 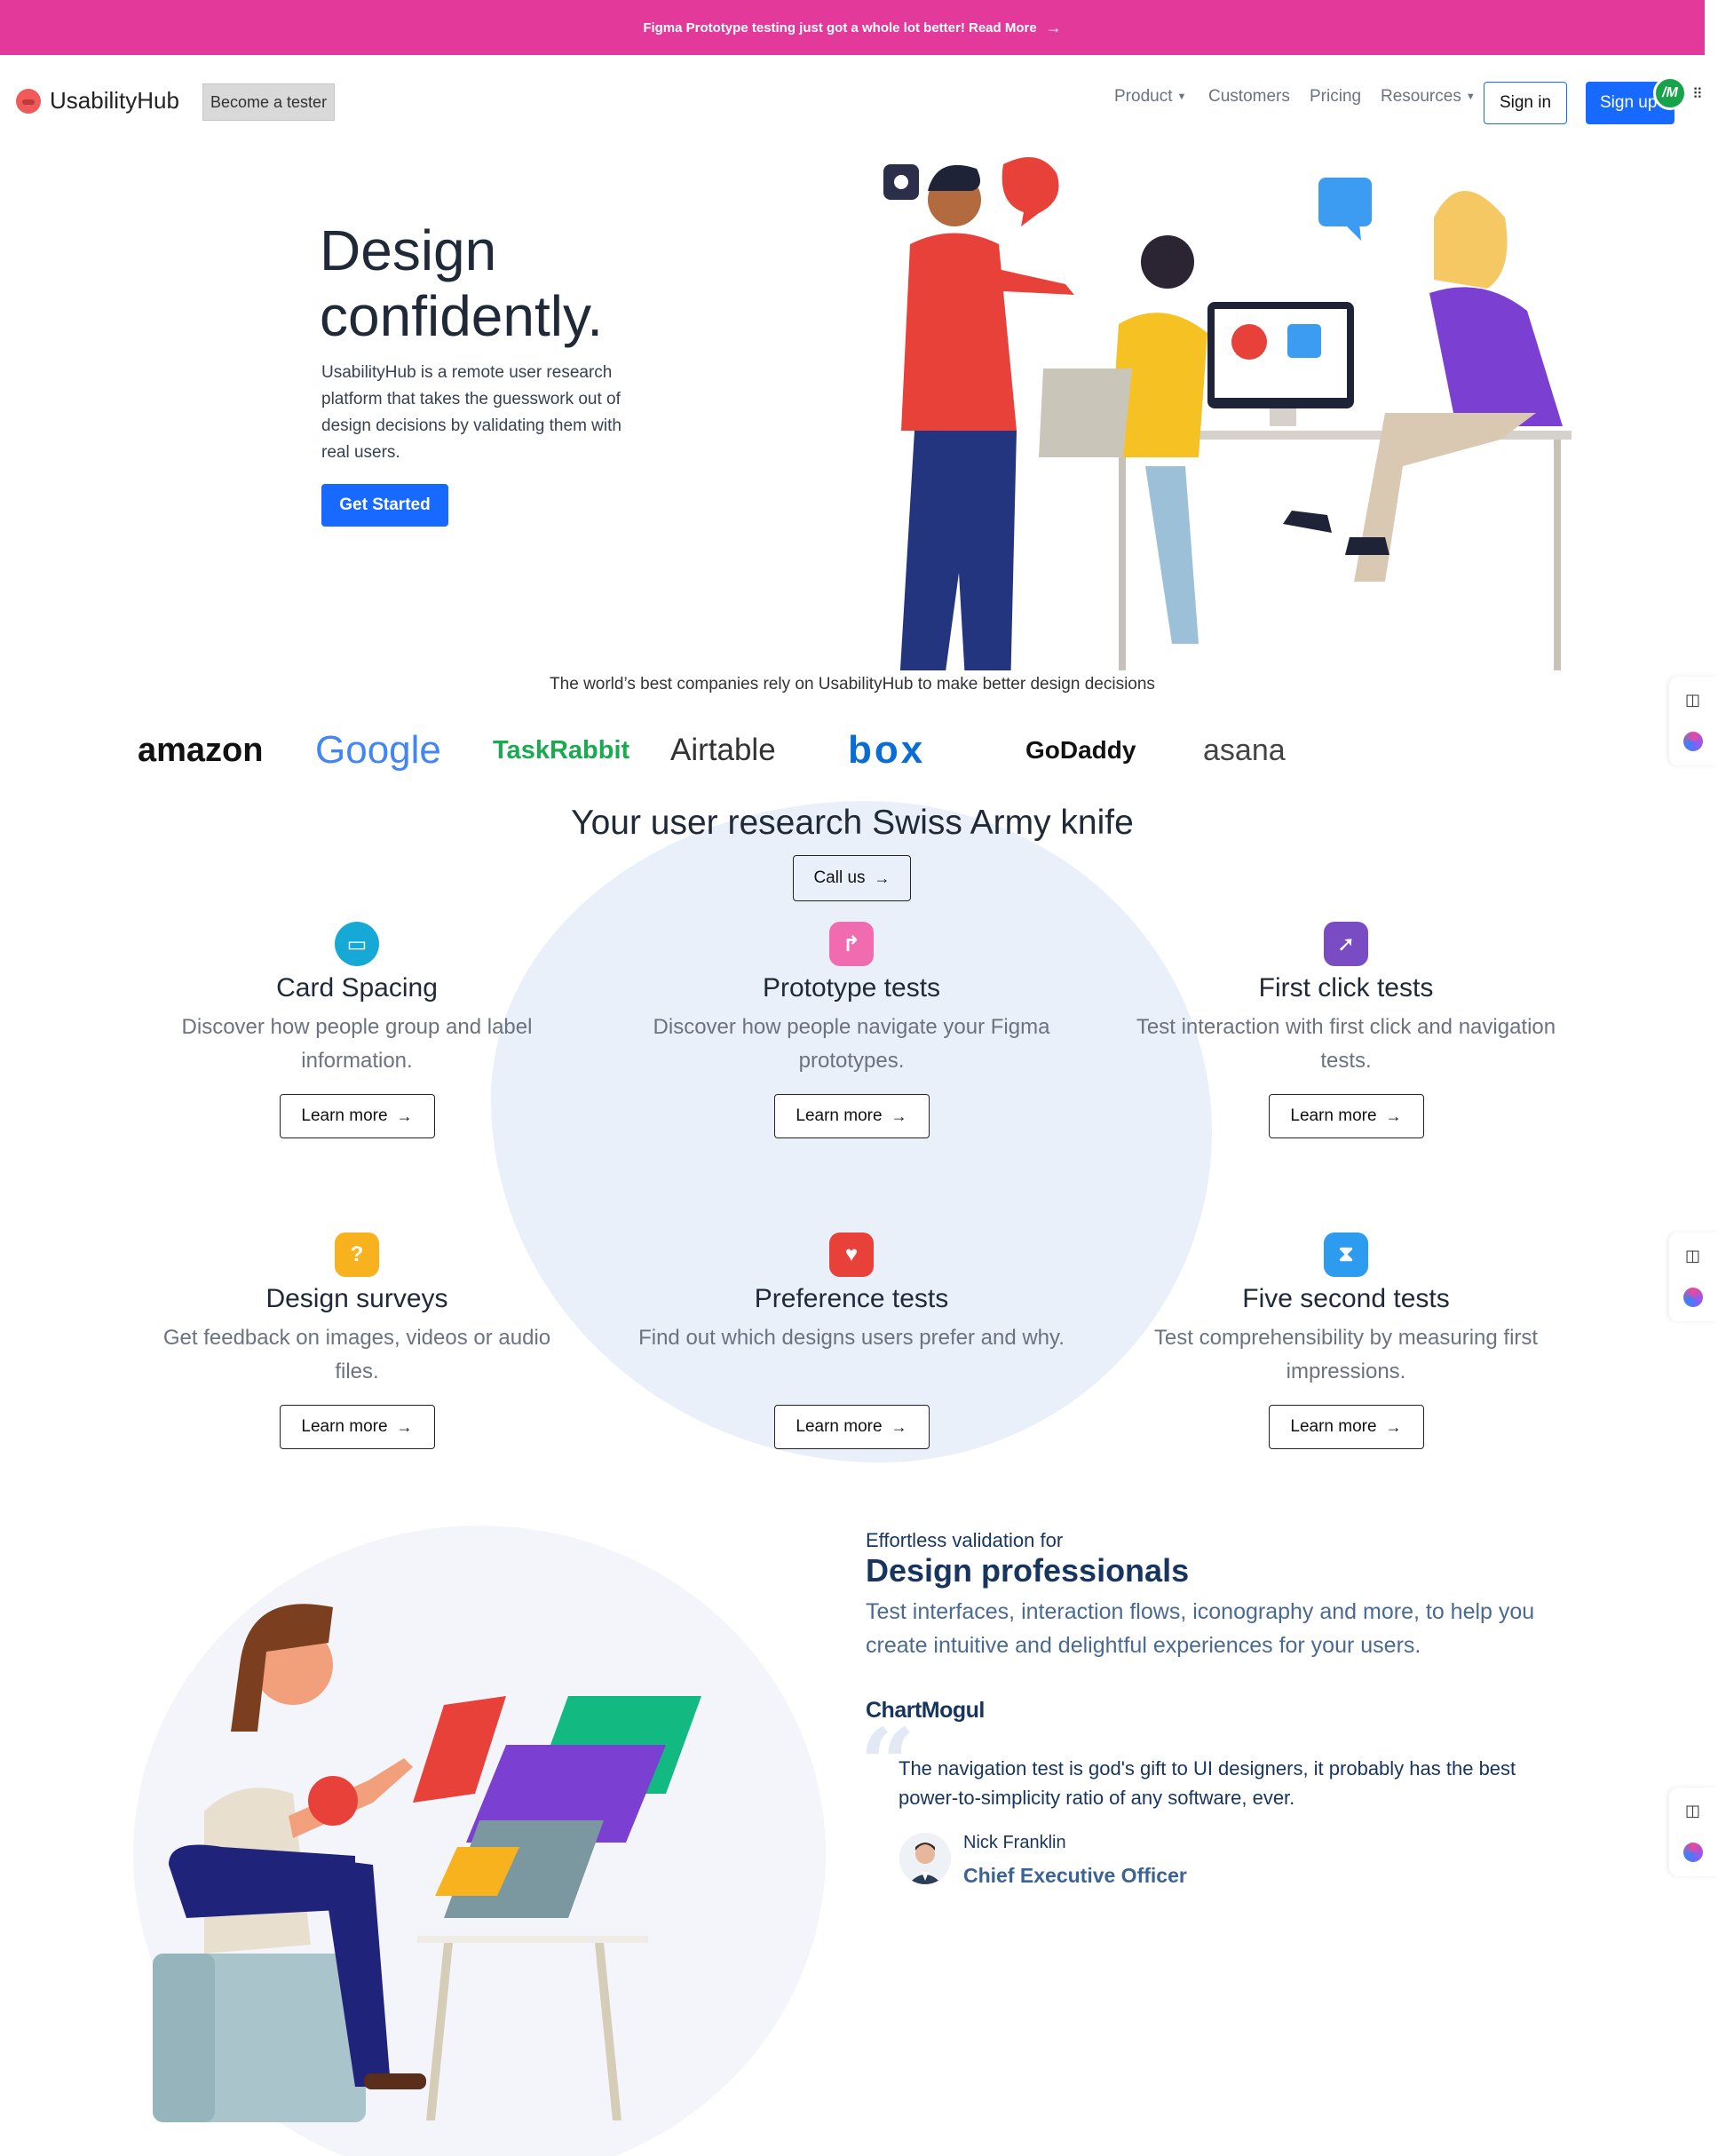 What do you see at coordinates (385, 506) in the screenshot?
I see `get-started-button: Get Started` at bounding box center [385, 506].